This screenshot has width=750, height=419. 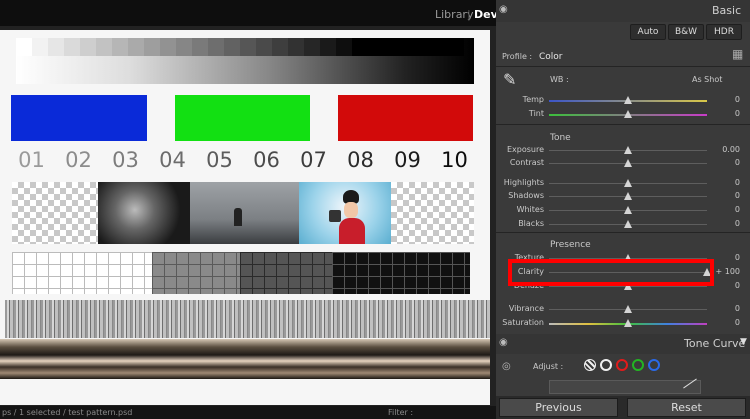 What do you see at coordinates (611, 272) in the screenshot?
I see `clarity-highlight-box` at bounding box center [611, 272].